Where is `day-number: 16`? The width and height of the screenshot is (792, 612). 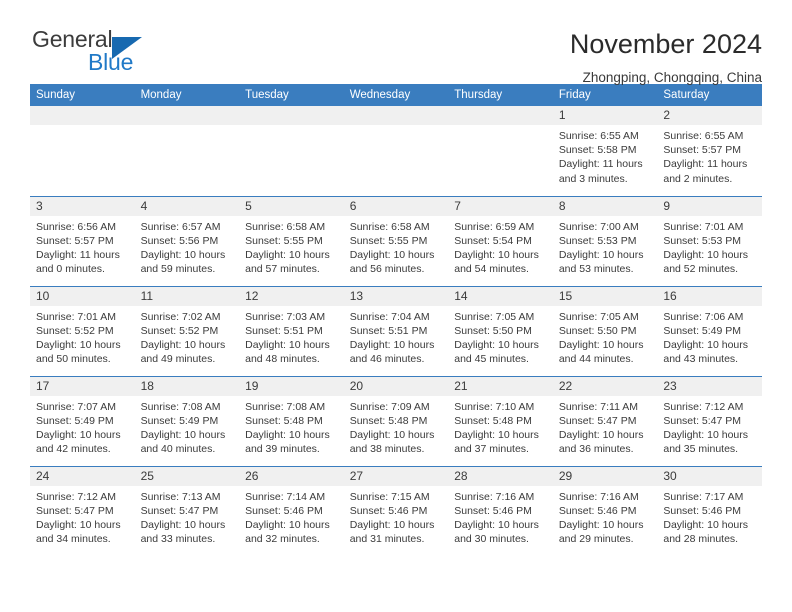 day-number: 16 is located at coordinates (709, 296).